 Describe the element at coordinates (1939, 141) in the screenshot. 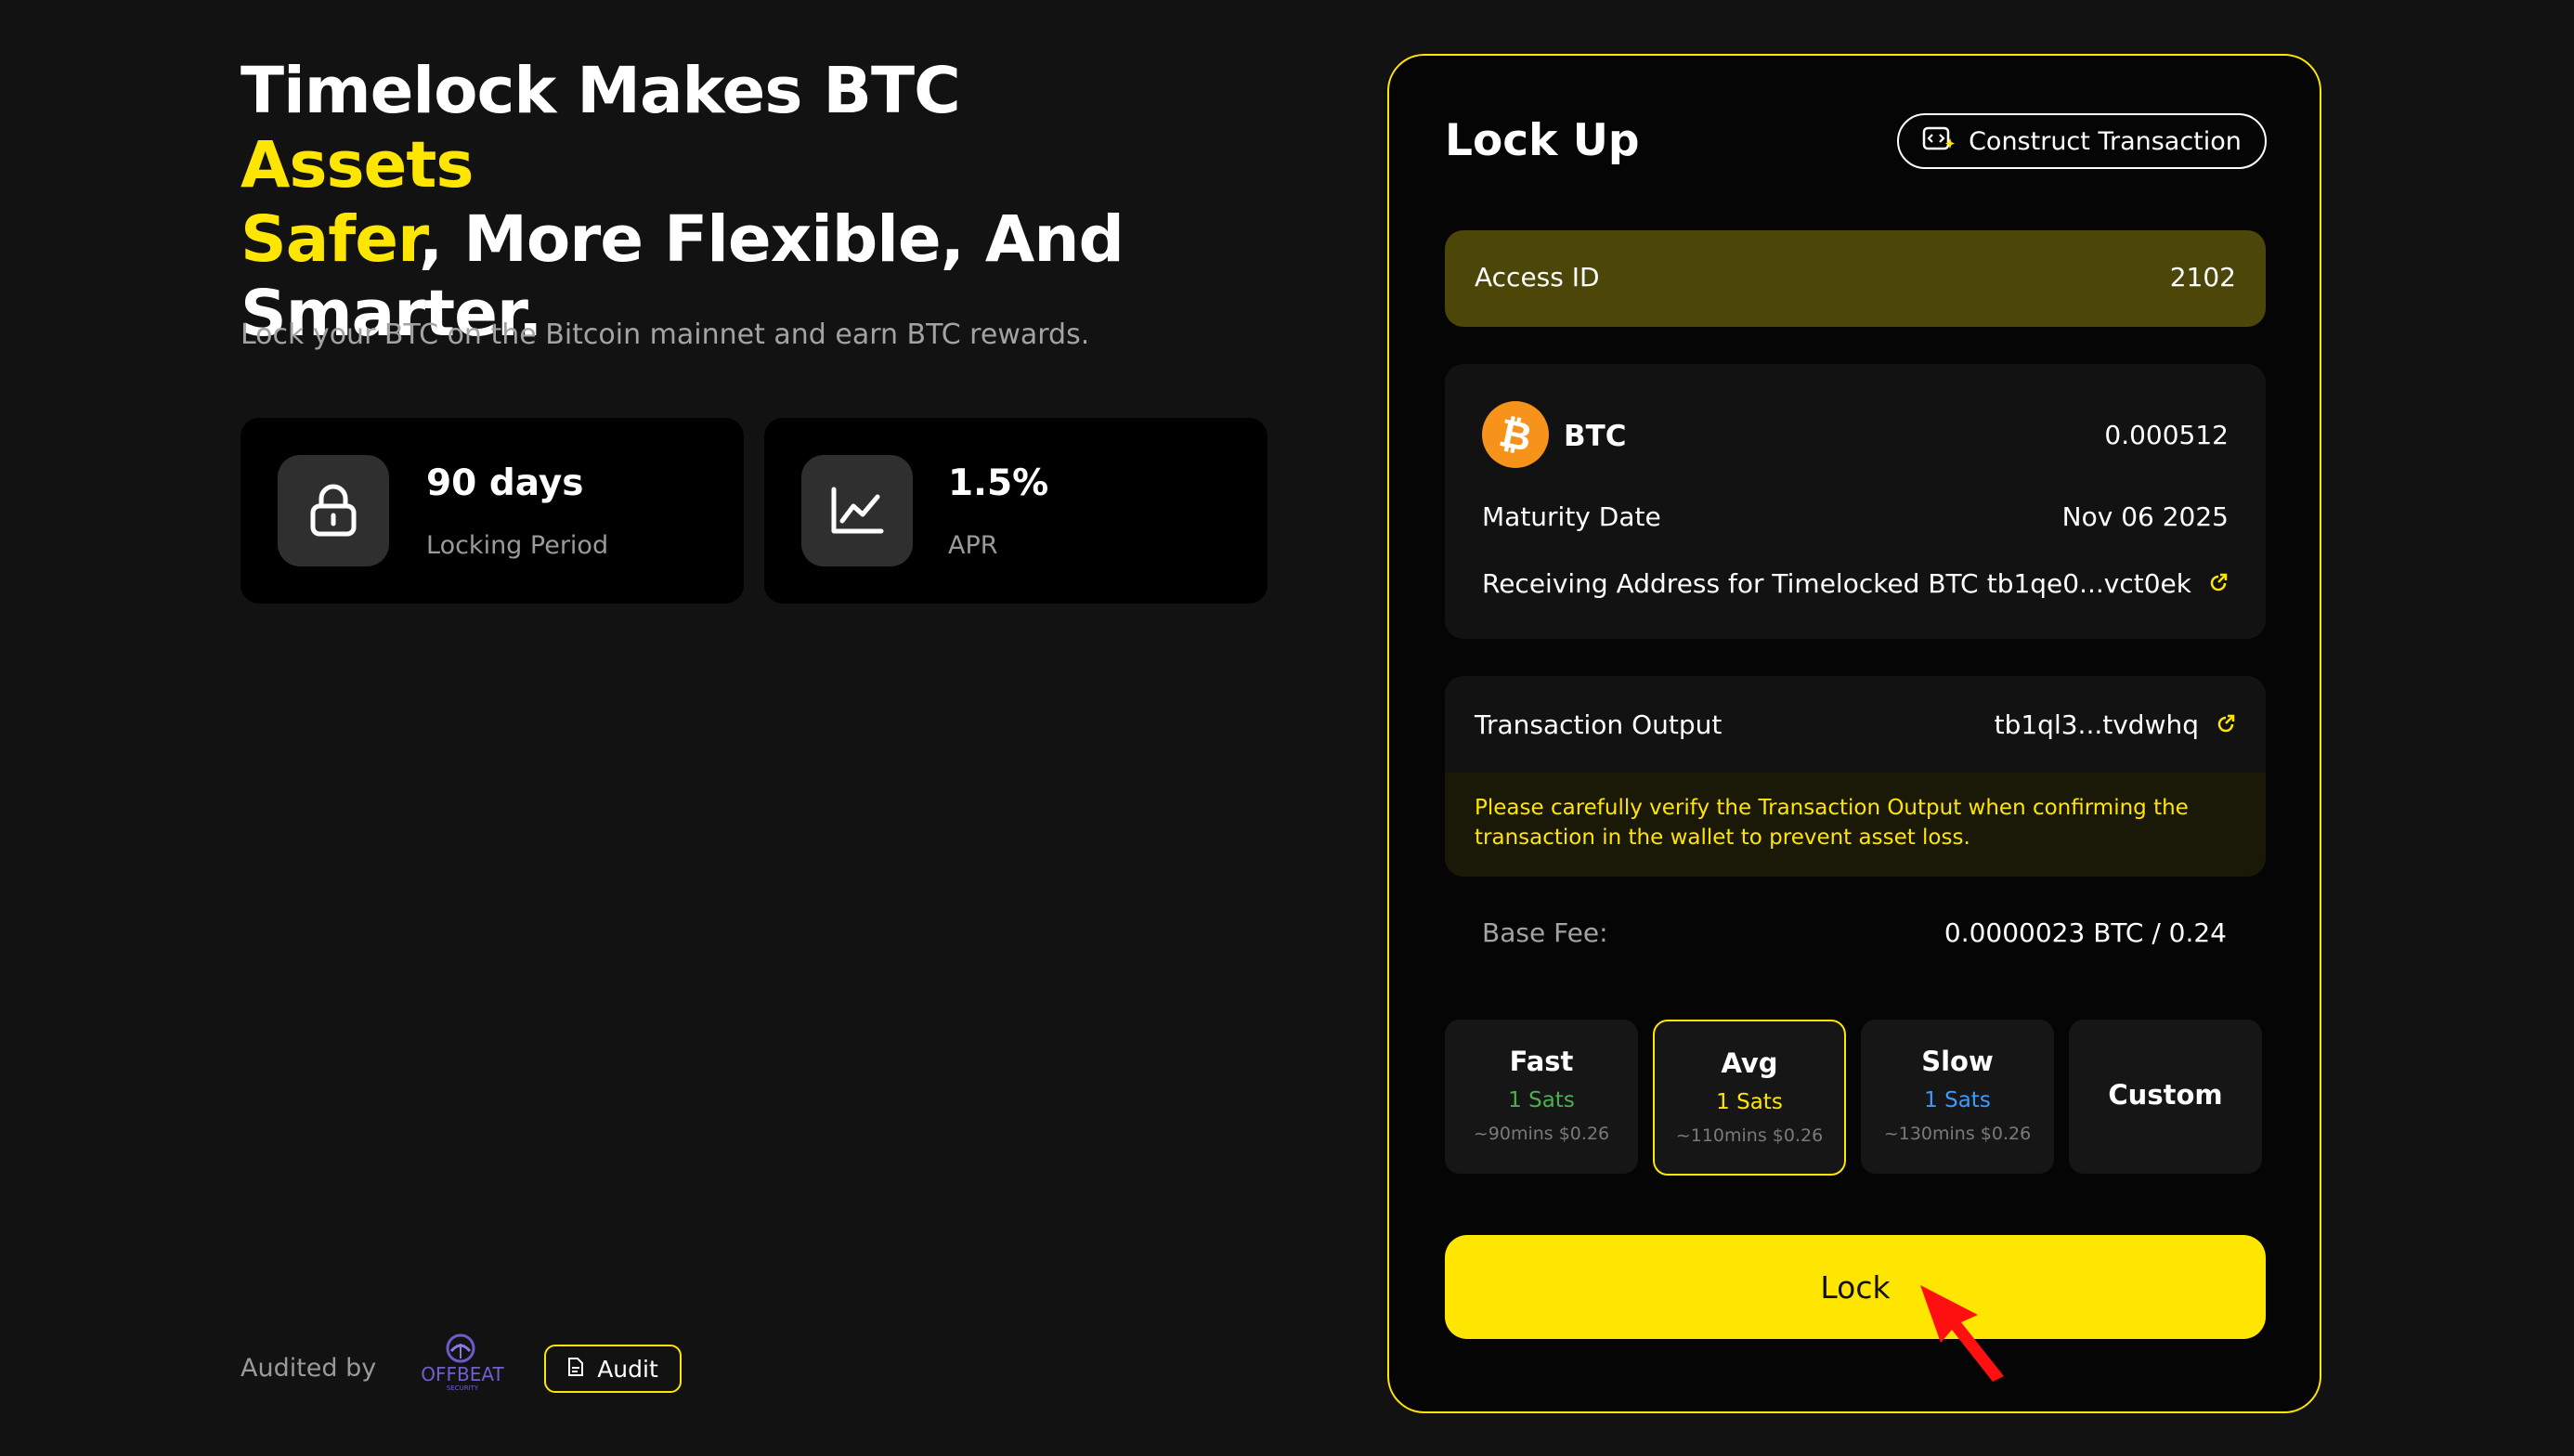

I see `code-spark-icon` at that location.